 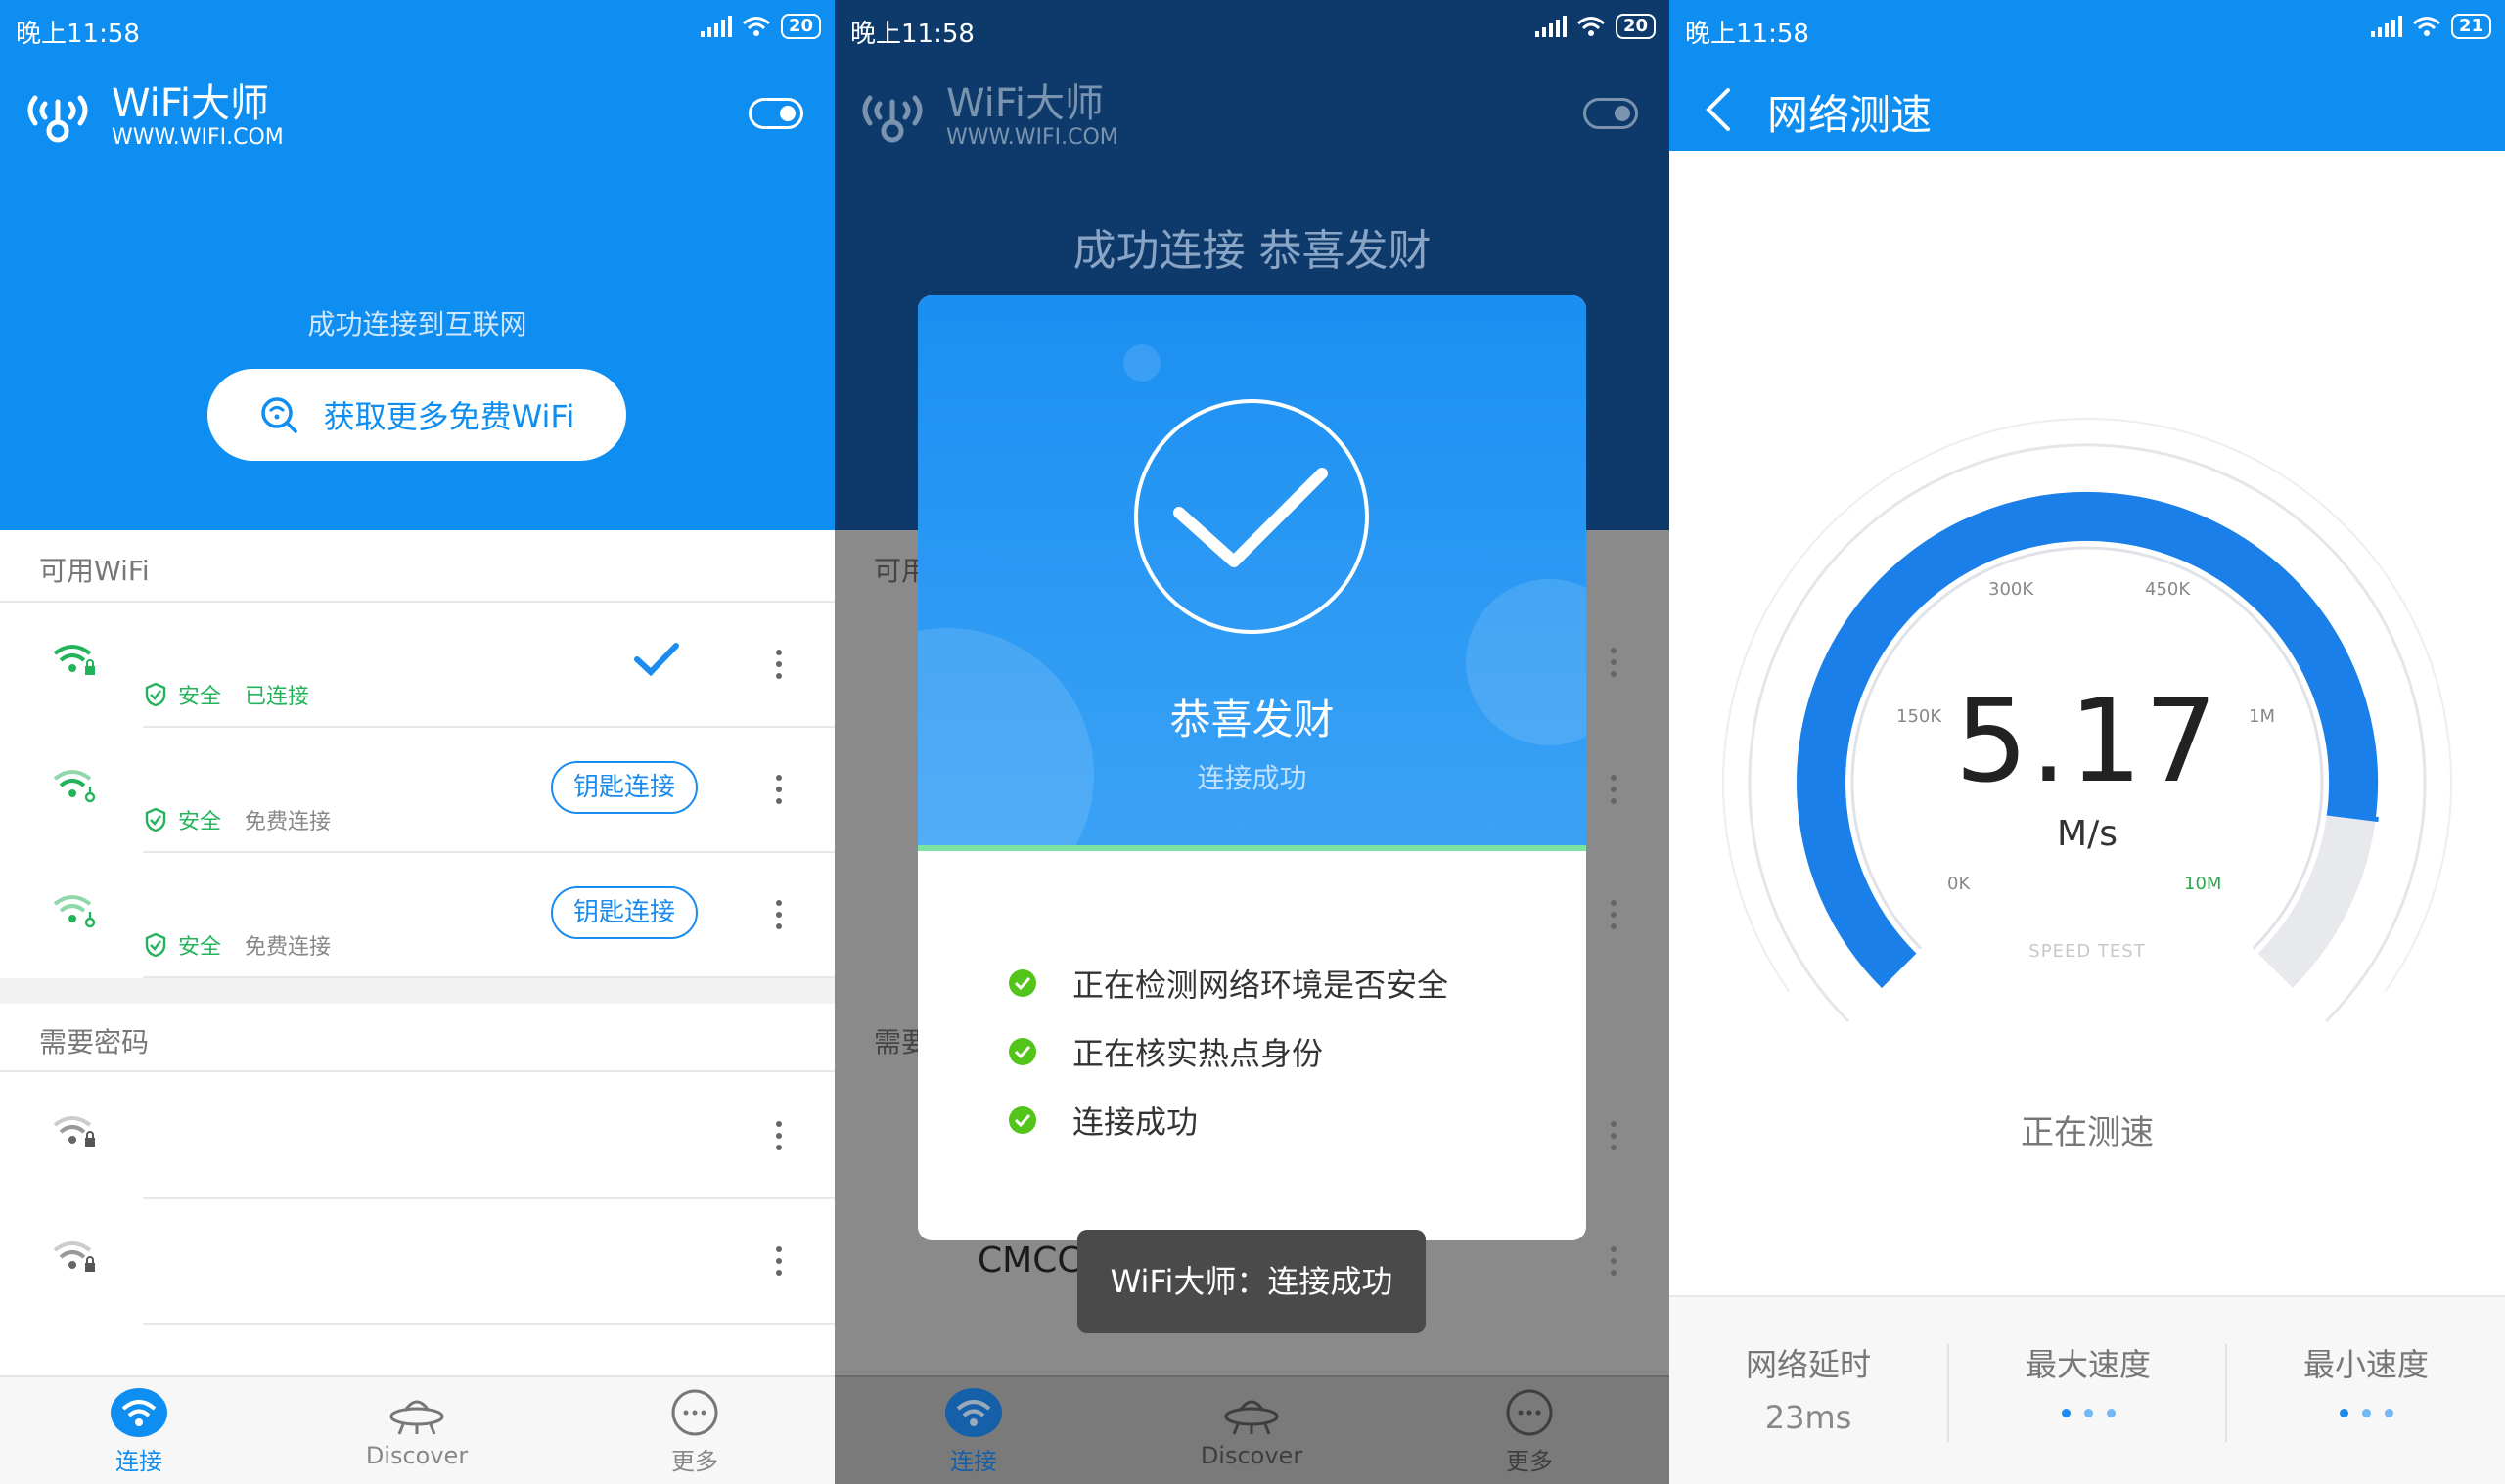 What do you see at coordinates (277, 697) in the screenshot?
I see `connection-state: 已连接` at bounding box center [277, 697].